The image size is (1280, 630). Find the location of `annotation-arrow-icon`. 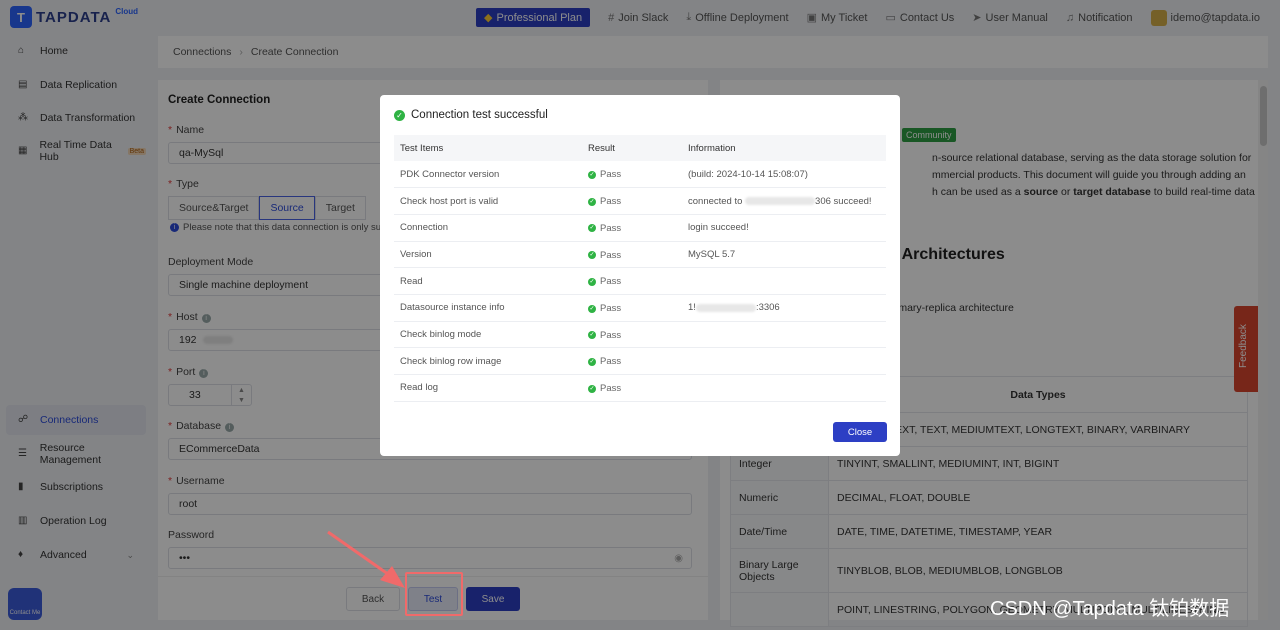

annotation-arrow-icon is located at coordinates (366, 559).